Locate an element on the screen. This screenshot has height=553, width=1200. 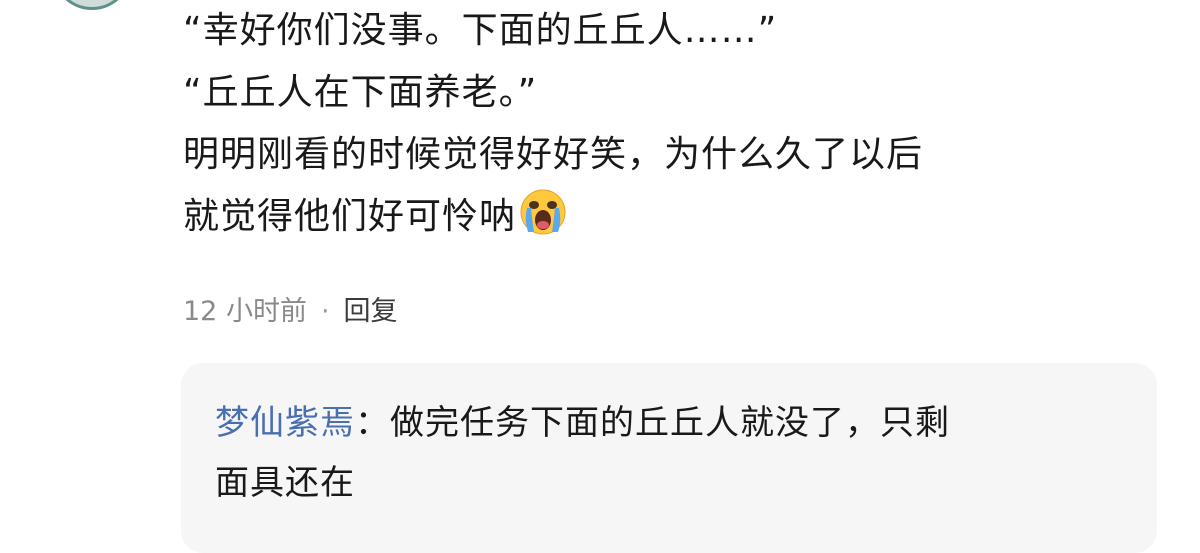
crying-face-icon is located at coordinates (543, 221).